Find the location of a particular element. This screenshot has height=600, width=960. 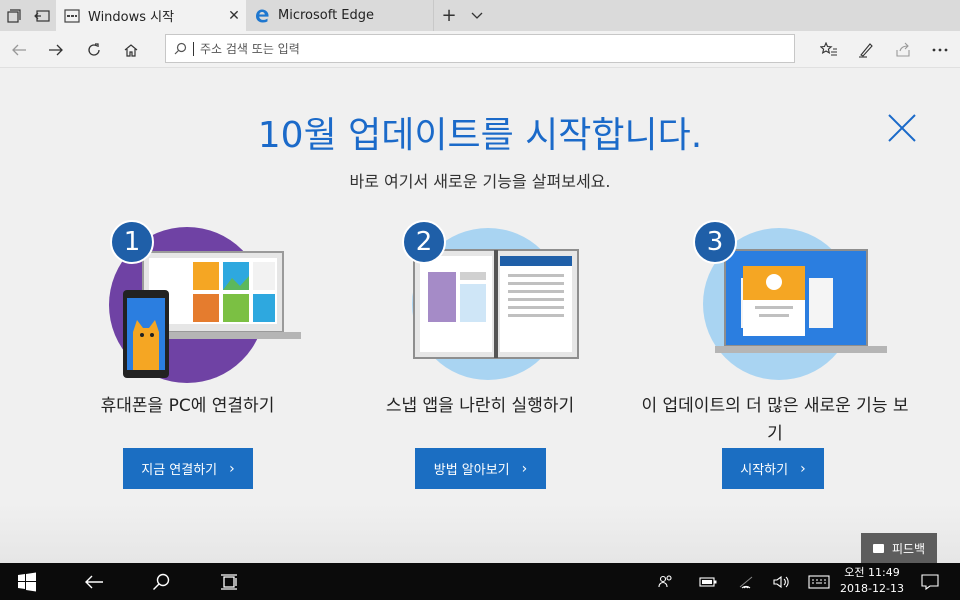

tab-strip: Windows 시작 ✕ Microsoft Edge + is located at coordinates (480, 15).